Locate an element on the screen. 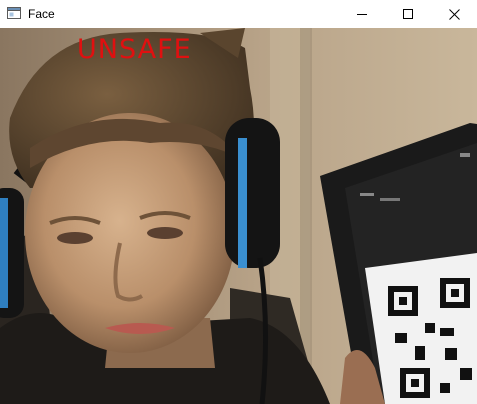 This screenshot has height=404, width=477. minimize-button is located at coordinates (362, 14).